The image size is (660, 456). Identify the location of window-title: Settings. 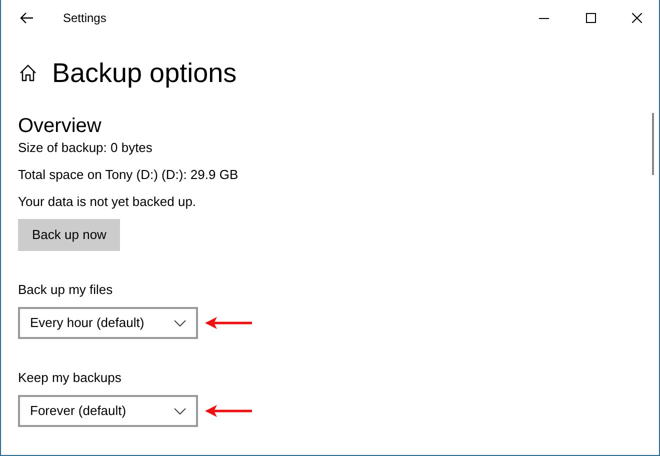
(84, 18).